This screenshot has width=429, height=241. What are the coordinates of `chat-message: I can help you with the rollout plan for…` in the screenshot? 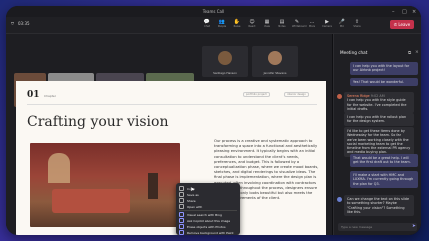 It's located at (379, 119).